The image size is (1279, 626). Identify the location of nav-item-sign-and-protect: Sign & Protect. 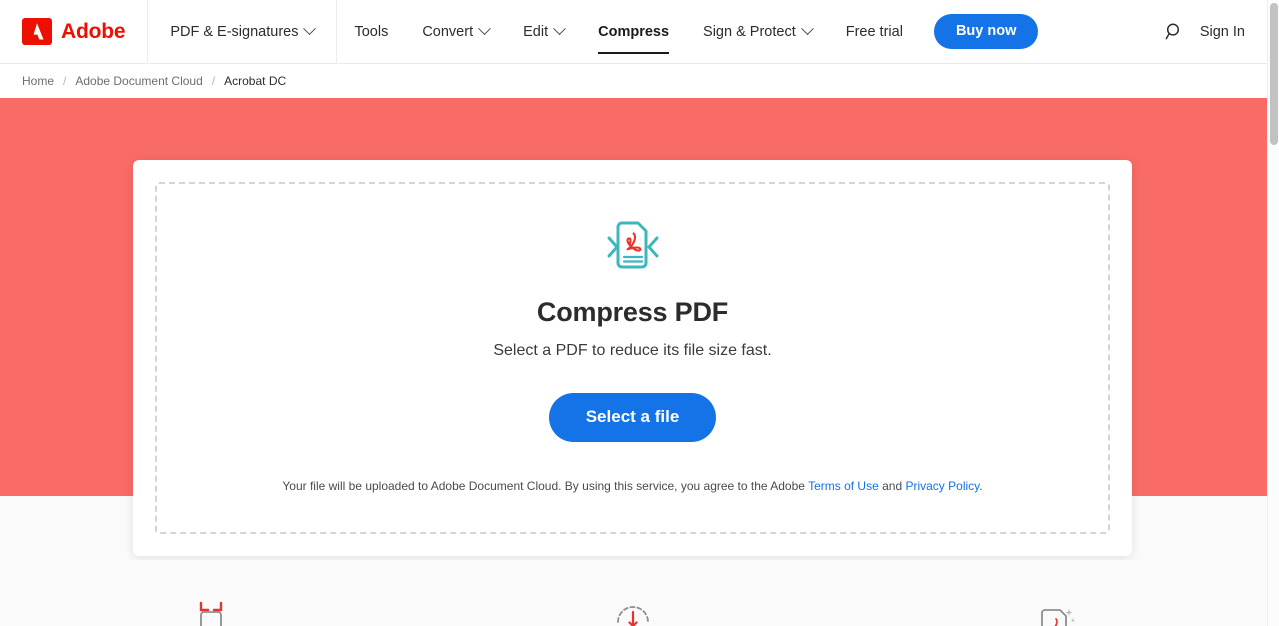
(757, 32).